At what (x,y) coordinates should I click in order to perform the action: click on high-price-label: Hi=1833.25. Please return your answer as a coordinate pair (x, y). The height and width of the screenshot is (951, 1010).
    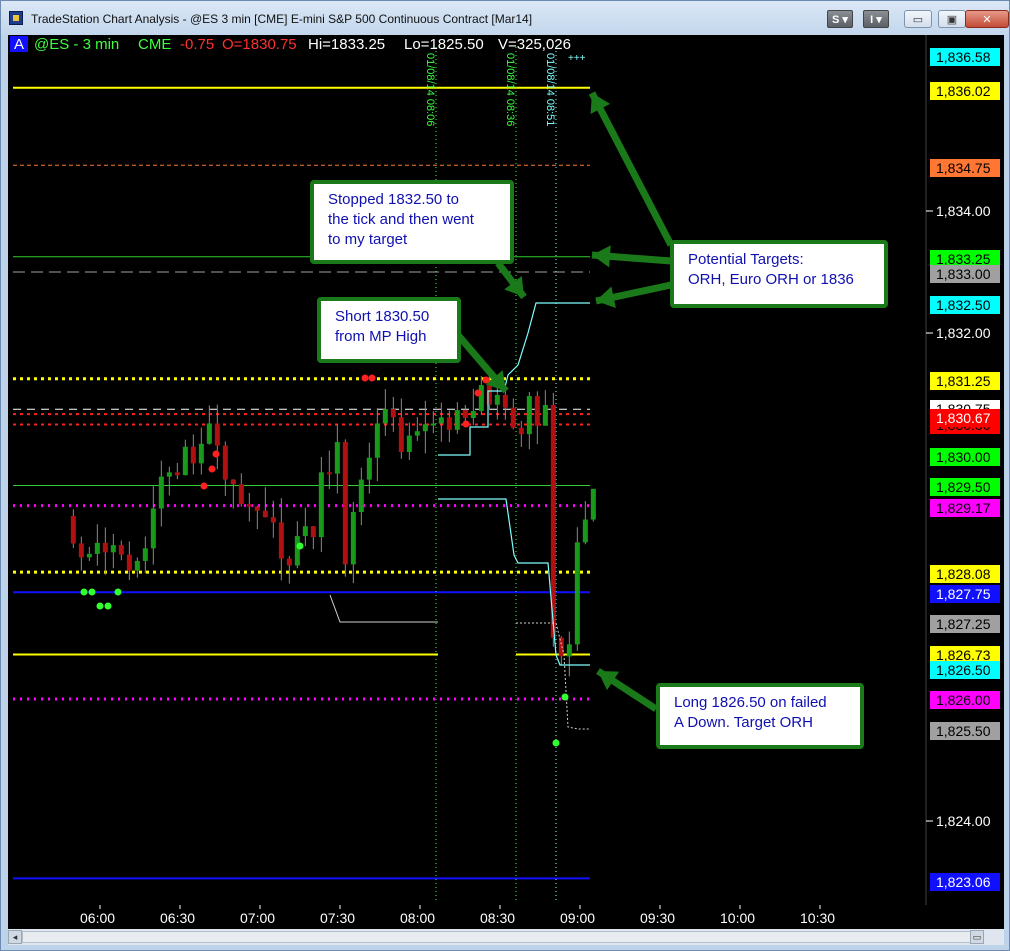
    Looking at the image, I should click on (346, 44).